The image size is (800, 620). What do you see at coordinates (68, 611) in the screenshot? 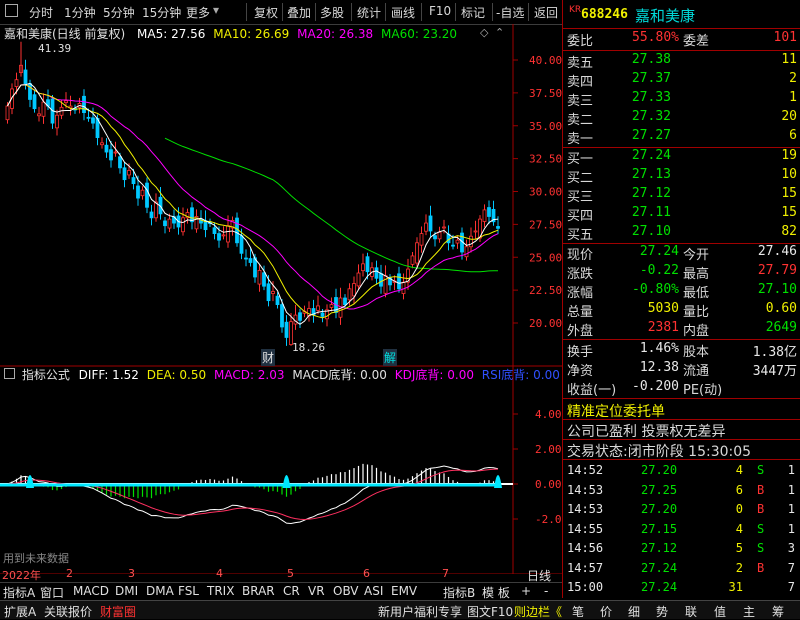
I see `bottom-related-quotes: 关联报价` at bounding box center [68, 611].